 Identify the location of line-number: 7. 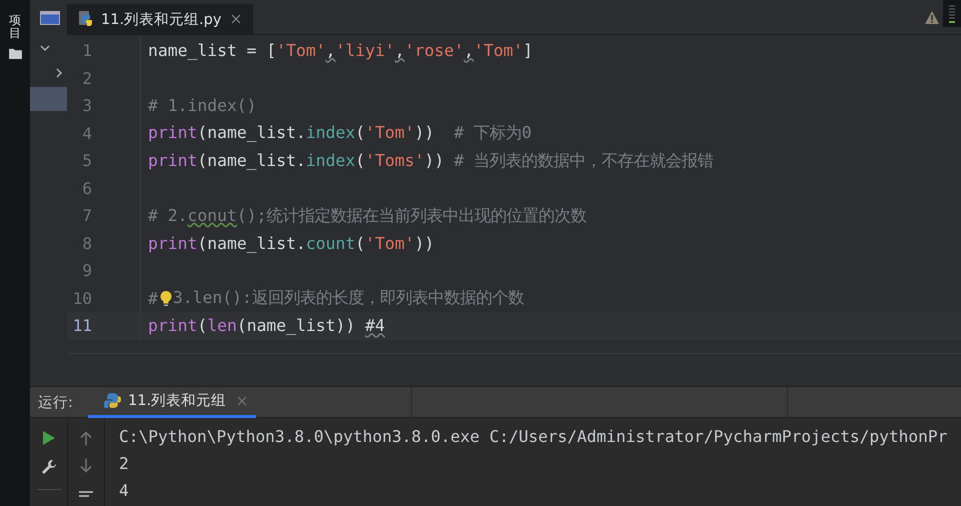
(86, 216).